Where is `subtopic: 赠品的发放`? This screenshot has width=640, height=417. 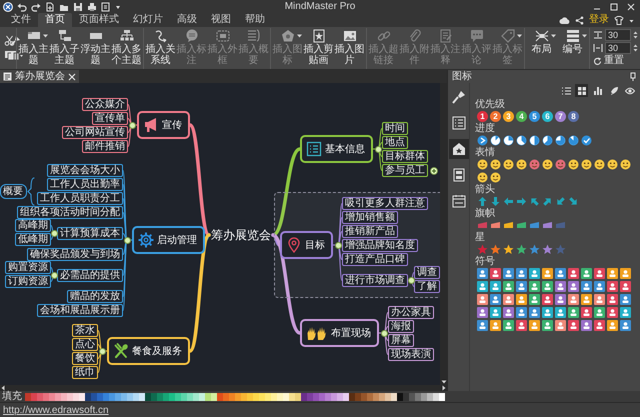
subtopic: 赠品的发放 is located at coordinates (95, 296).